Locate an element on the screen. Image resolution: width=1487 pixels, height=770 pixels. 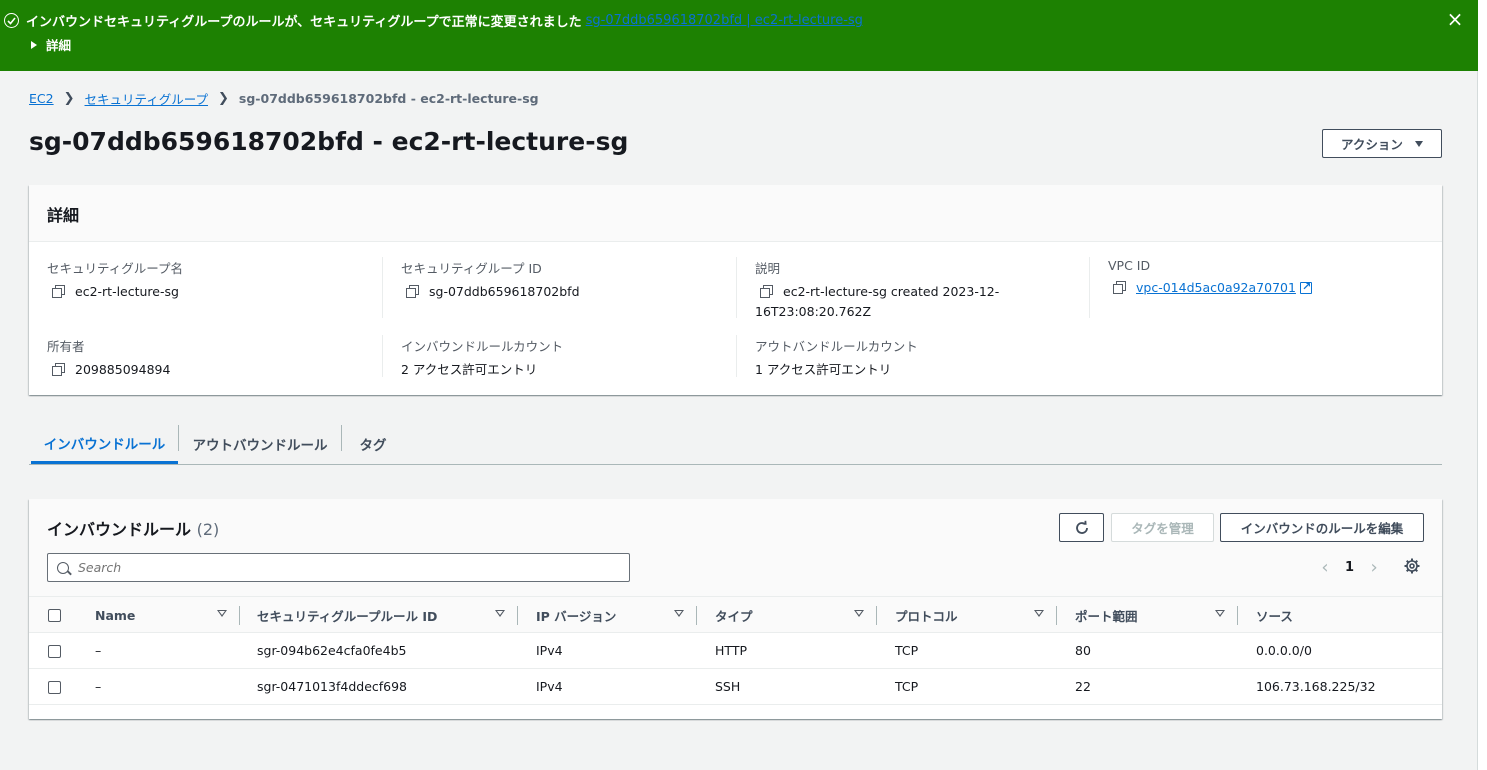
sg-name-label: セキュリティグループ名 is located at coordinates (115, 268).